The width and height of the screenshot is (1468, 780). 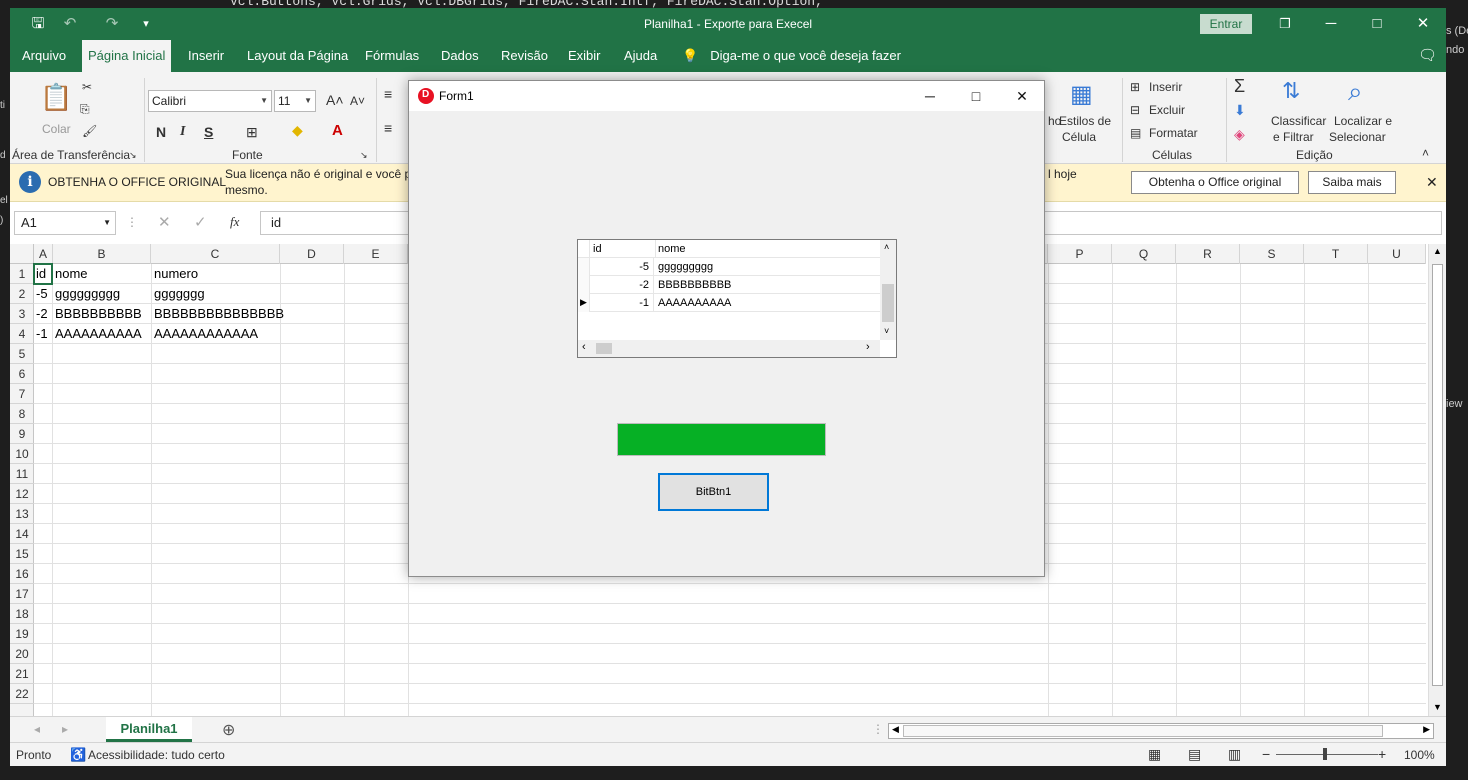 What do you see at coordinates (164, 222) in the screenshot?
I see `cancel-entry-icon: ✕` at bounding box center [164, 222].